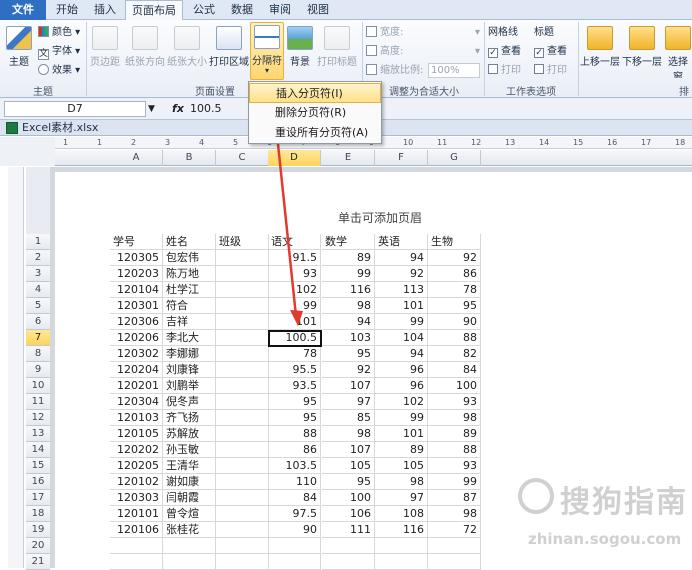 Image resolution: width=692 pixels, height=570 pixels. I want to click on table-header-cell: 英语, so click(401, 242).